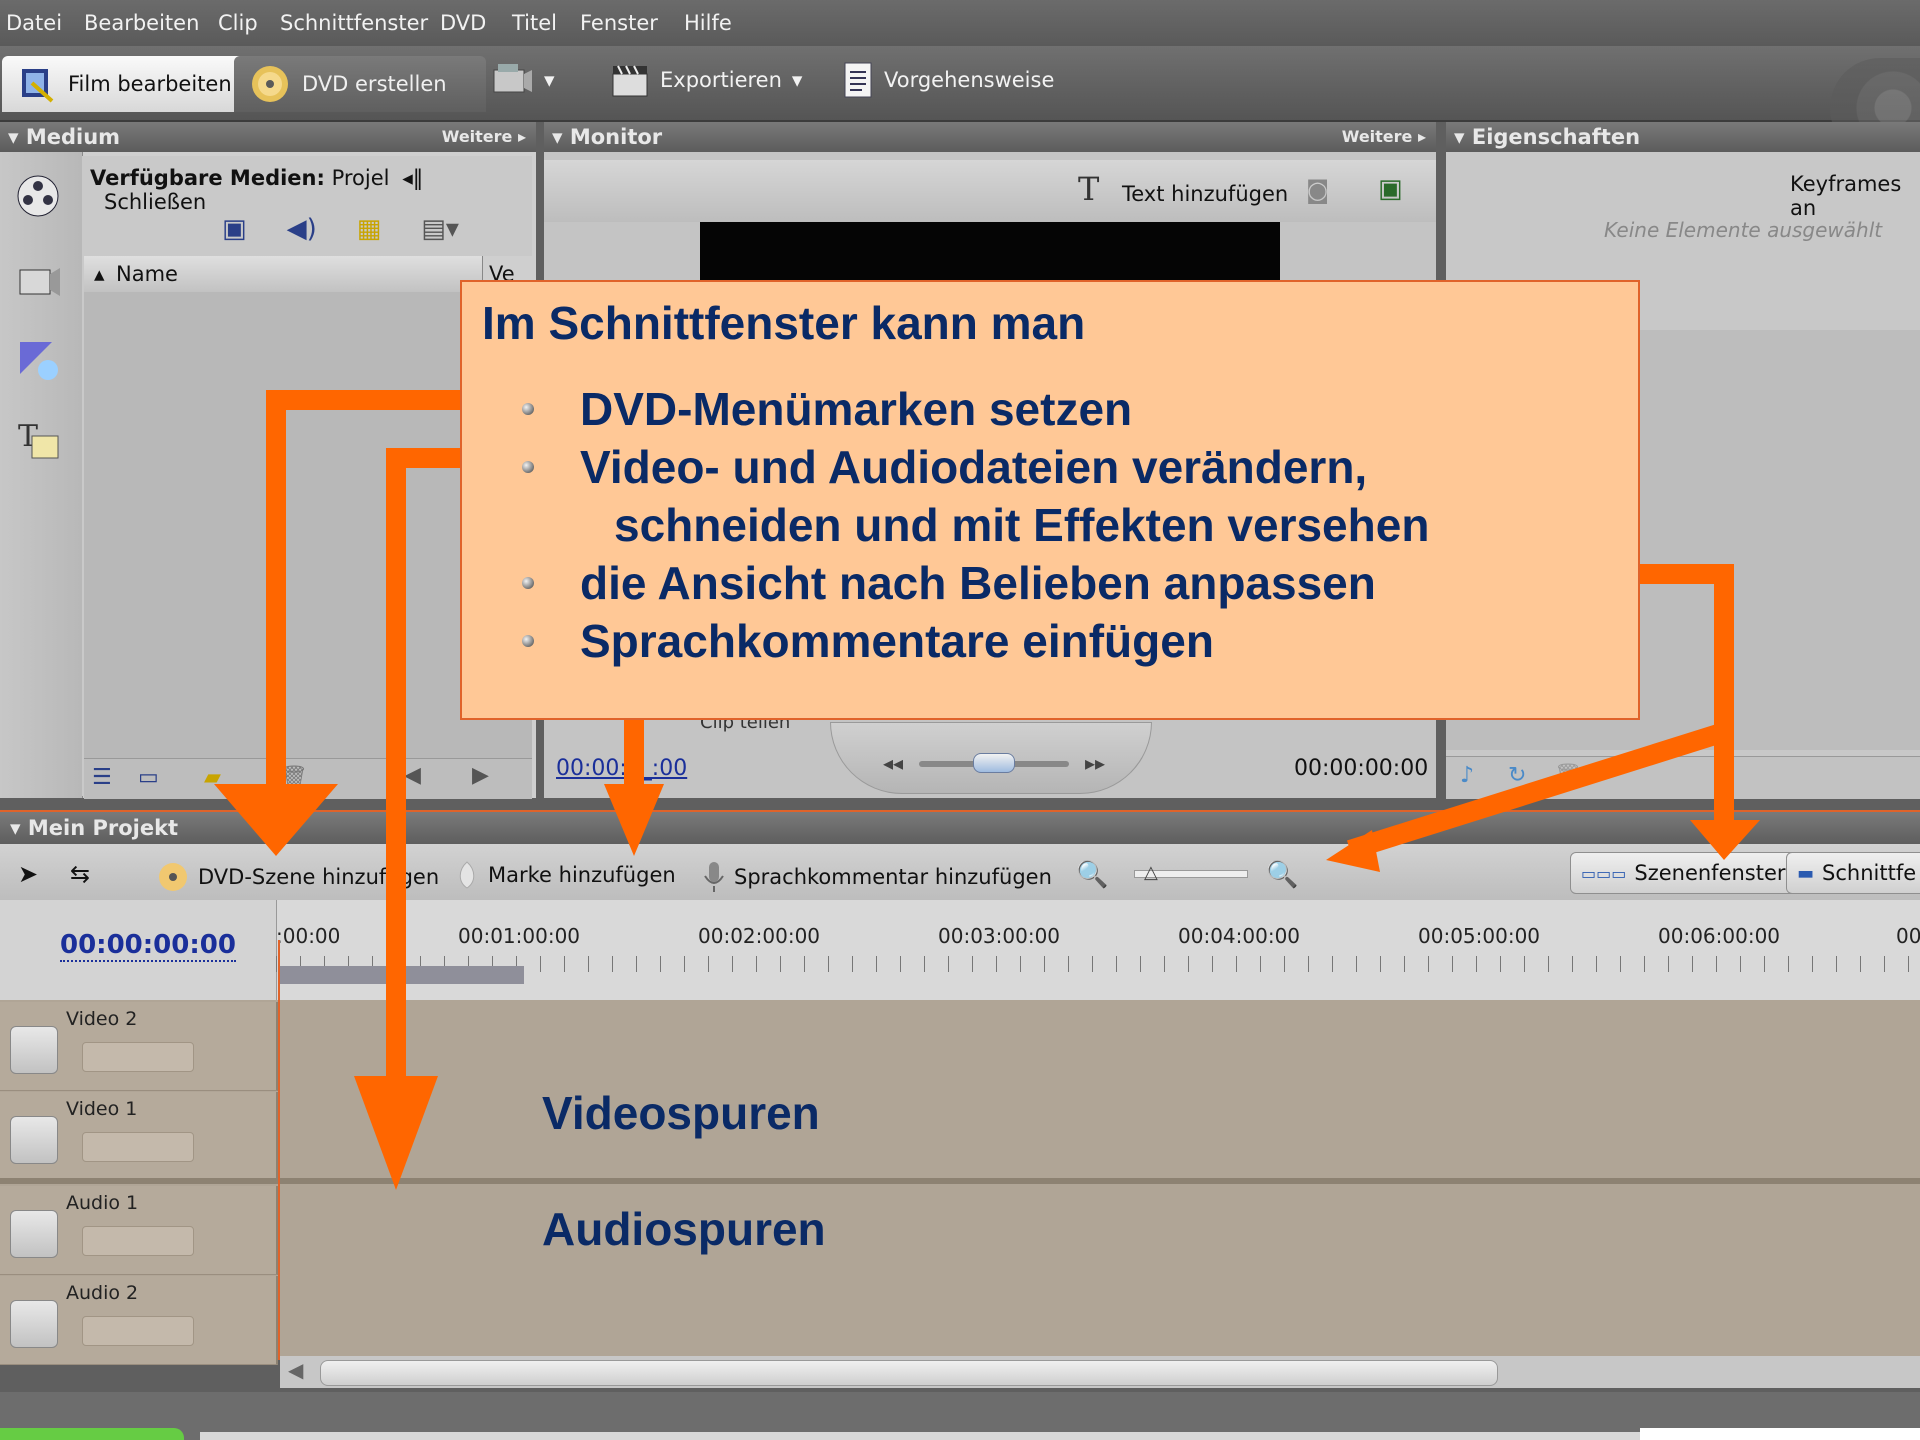  I want to click on arrowhead-dvd-scene, so click(276, 820).